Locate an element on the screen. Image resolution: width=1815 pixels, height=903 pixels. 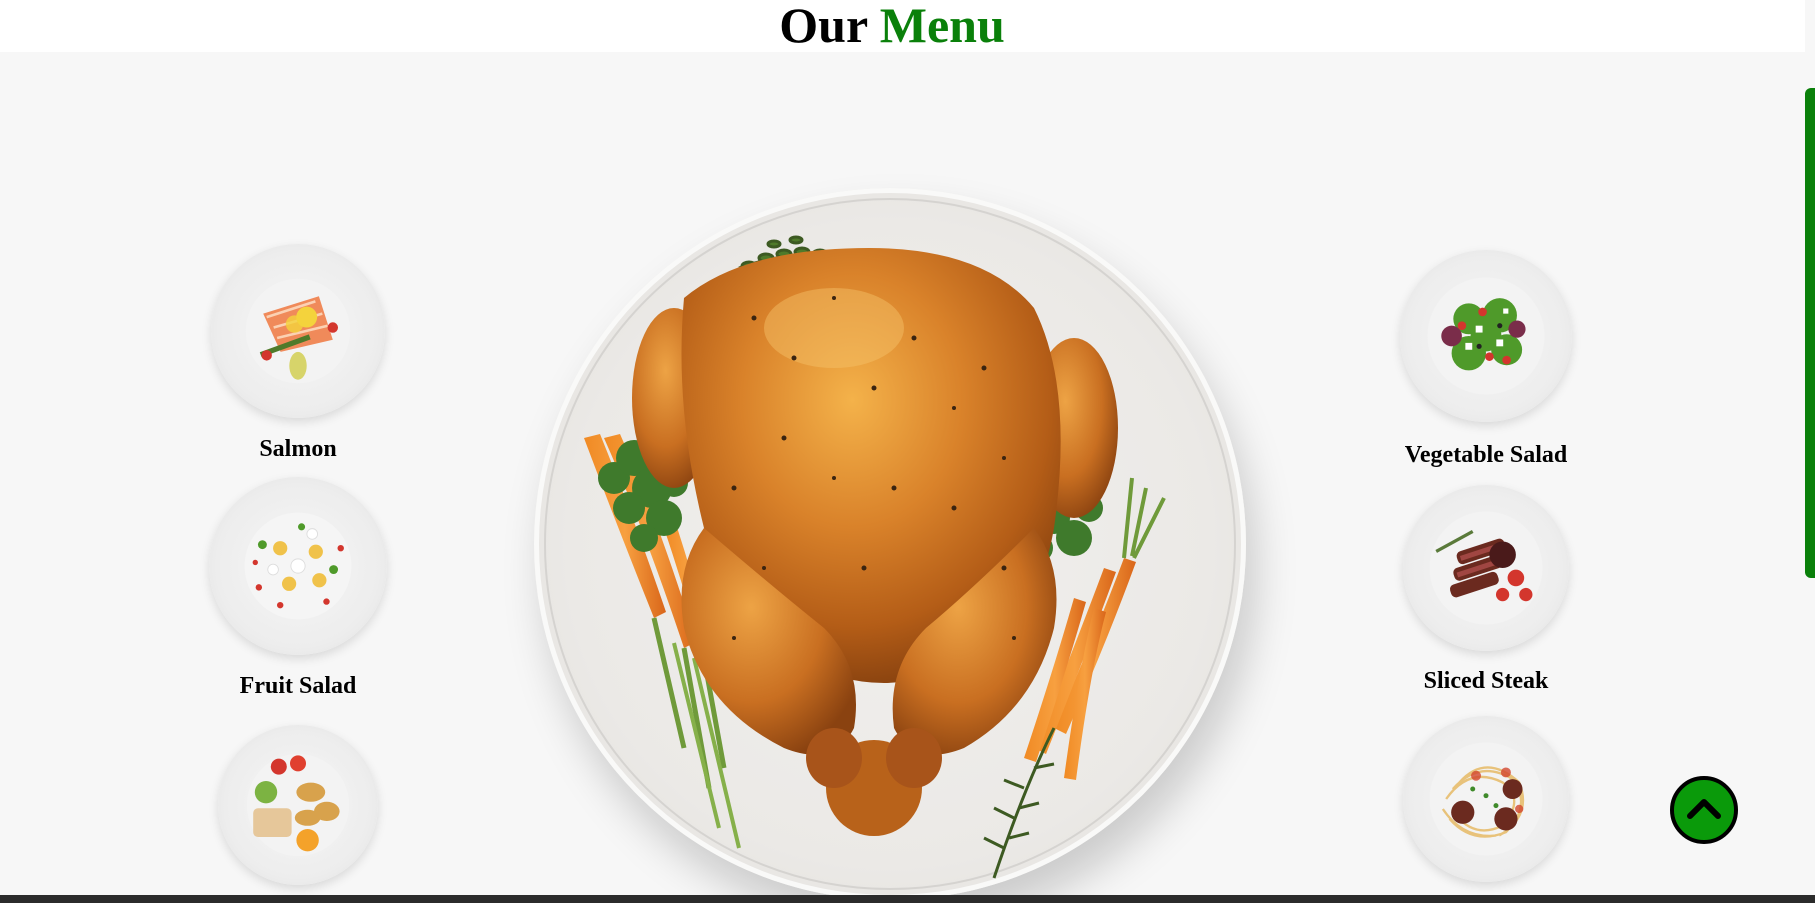
back-to-top-button is located at coordinates (1704, 810).